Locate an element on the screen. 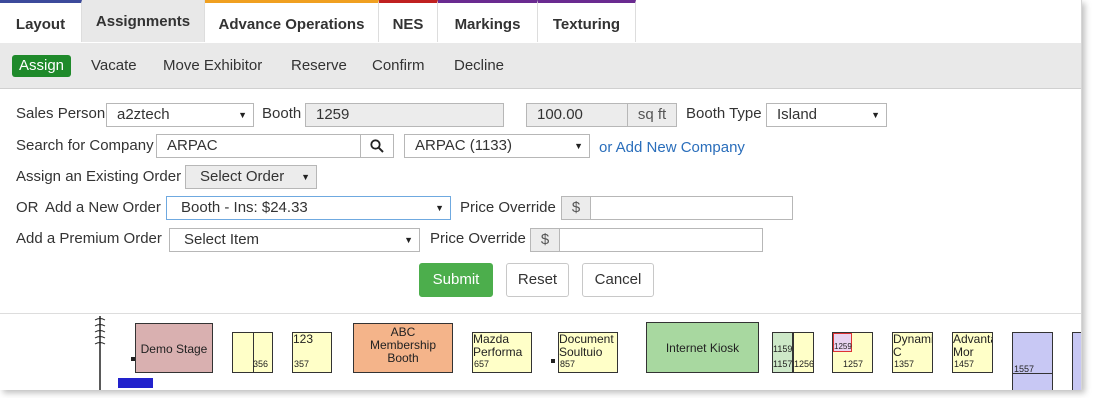  sqft-unit: sq ft is located at coordinates (652, 115).